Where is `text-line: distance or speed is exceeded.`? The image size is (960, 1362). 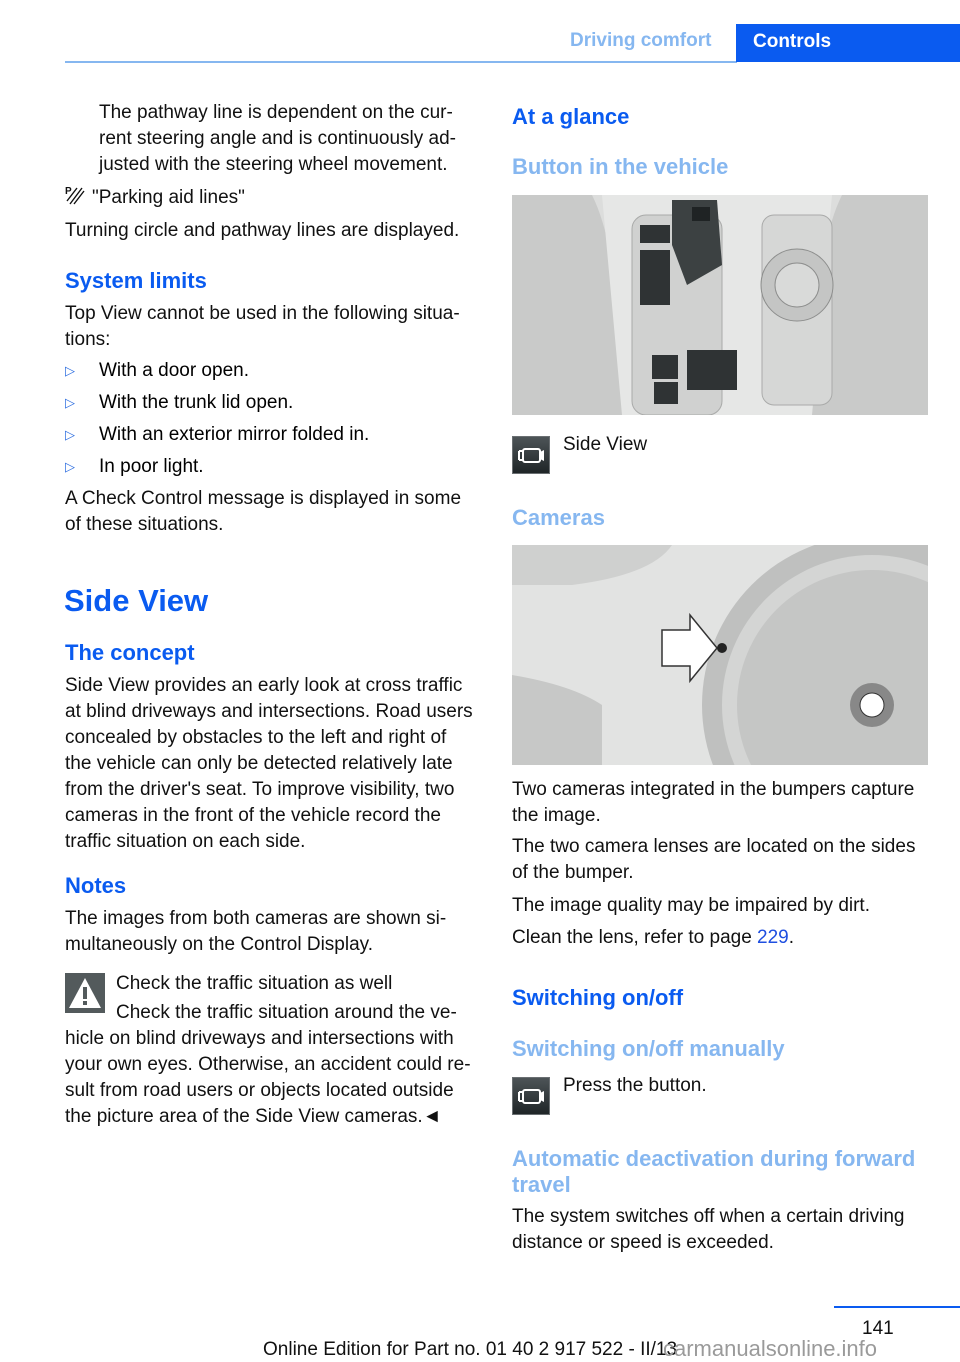 text-line: distance or speed is exceeded. is located at coordinates (643, 1242).